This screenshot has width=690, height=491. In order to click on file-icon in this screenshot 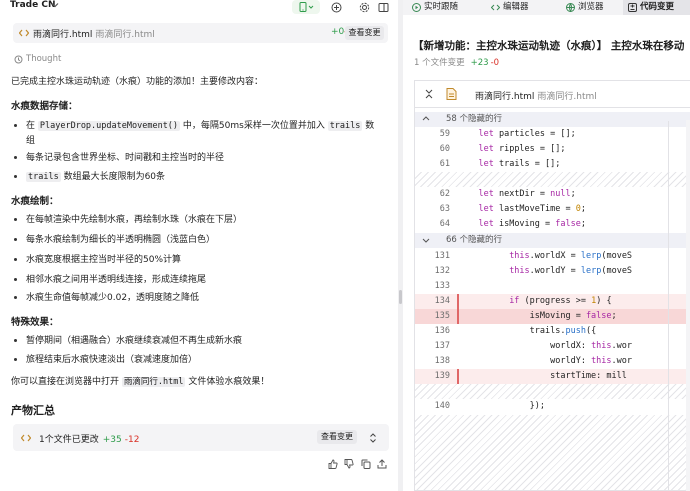, I will do `click(451, 94)`.